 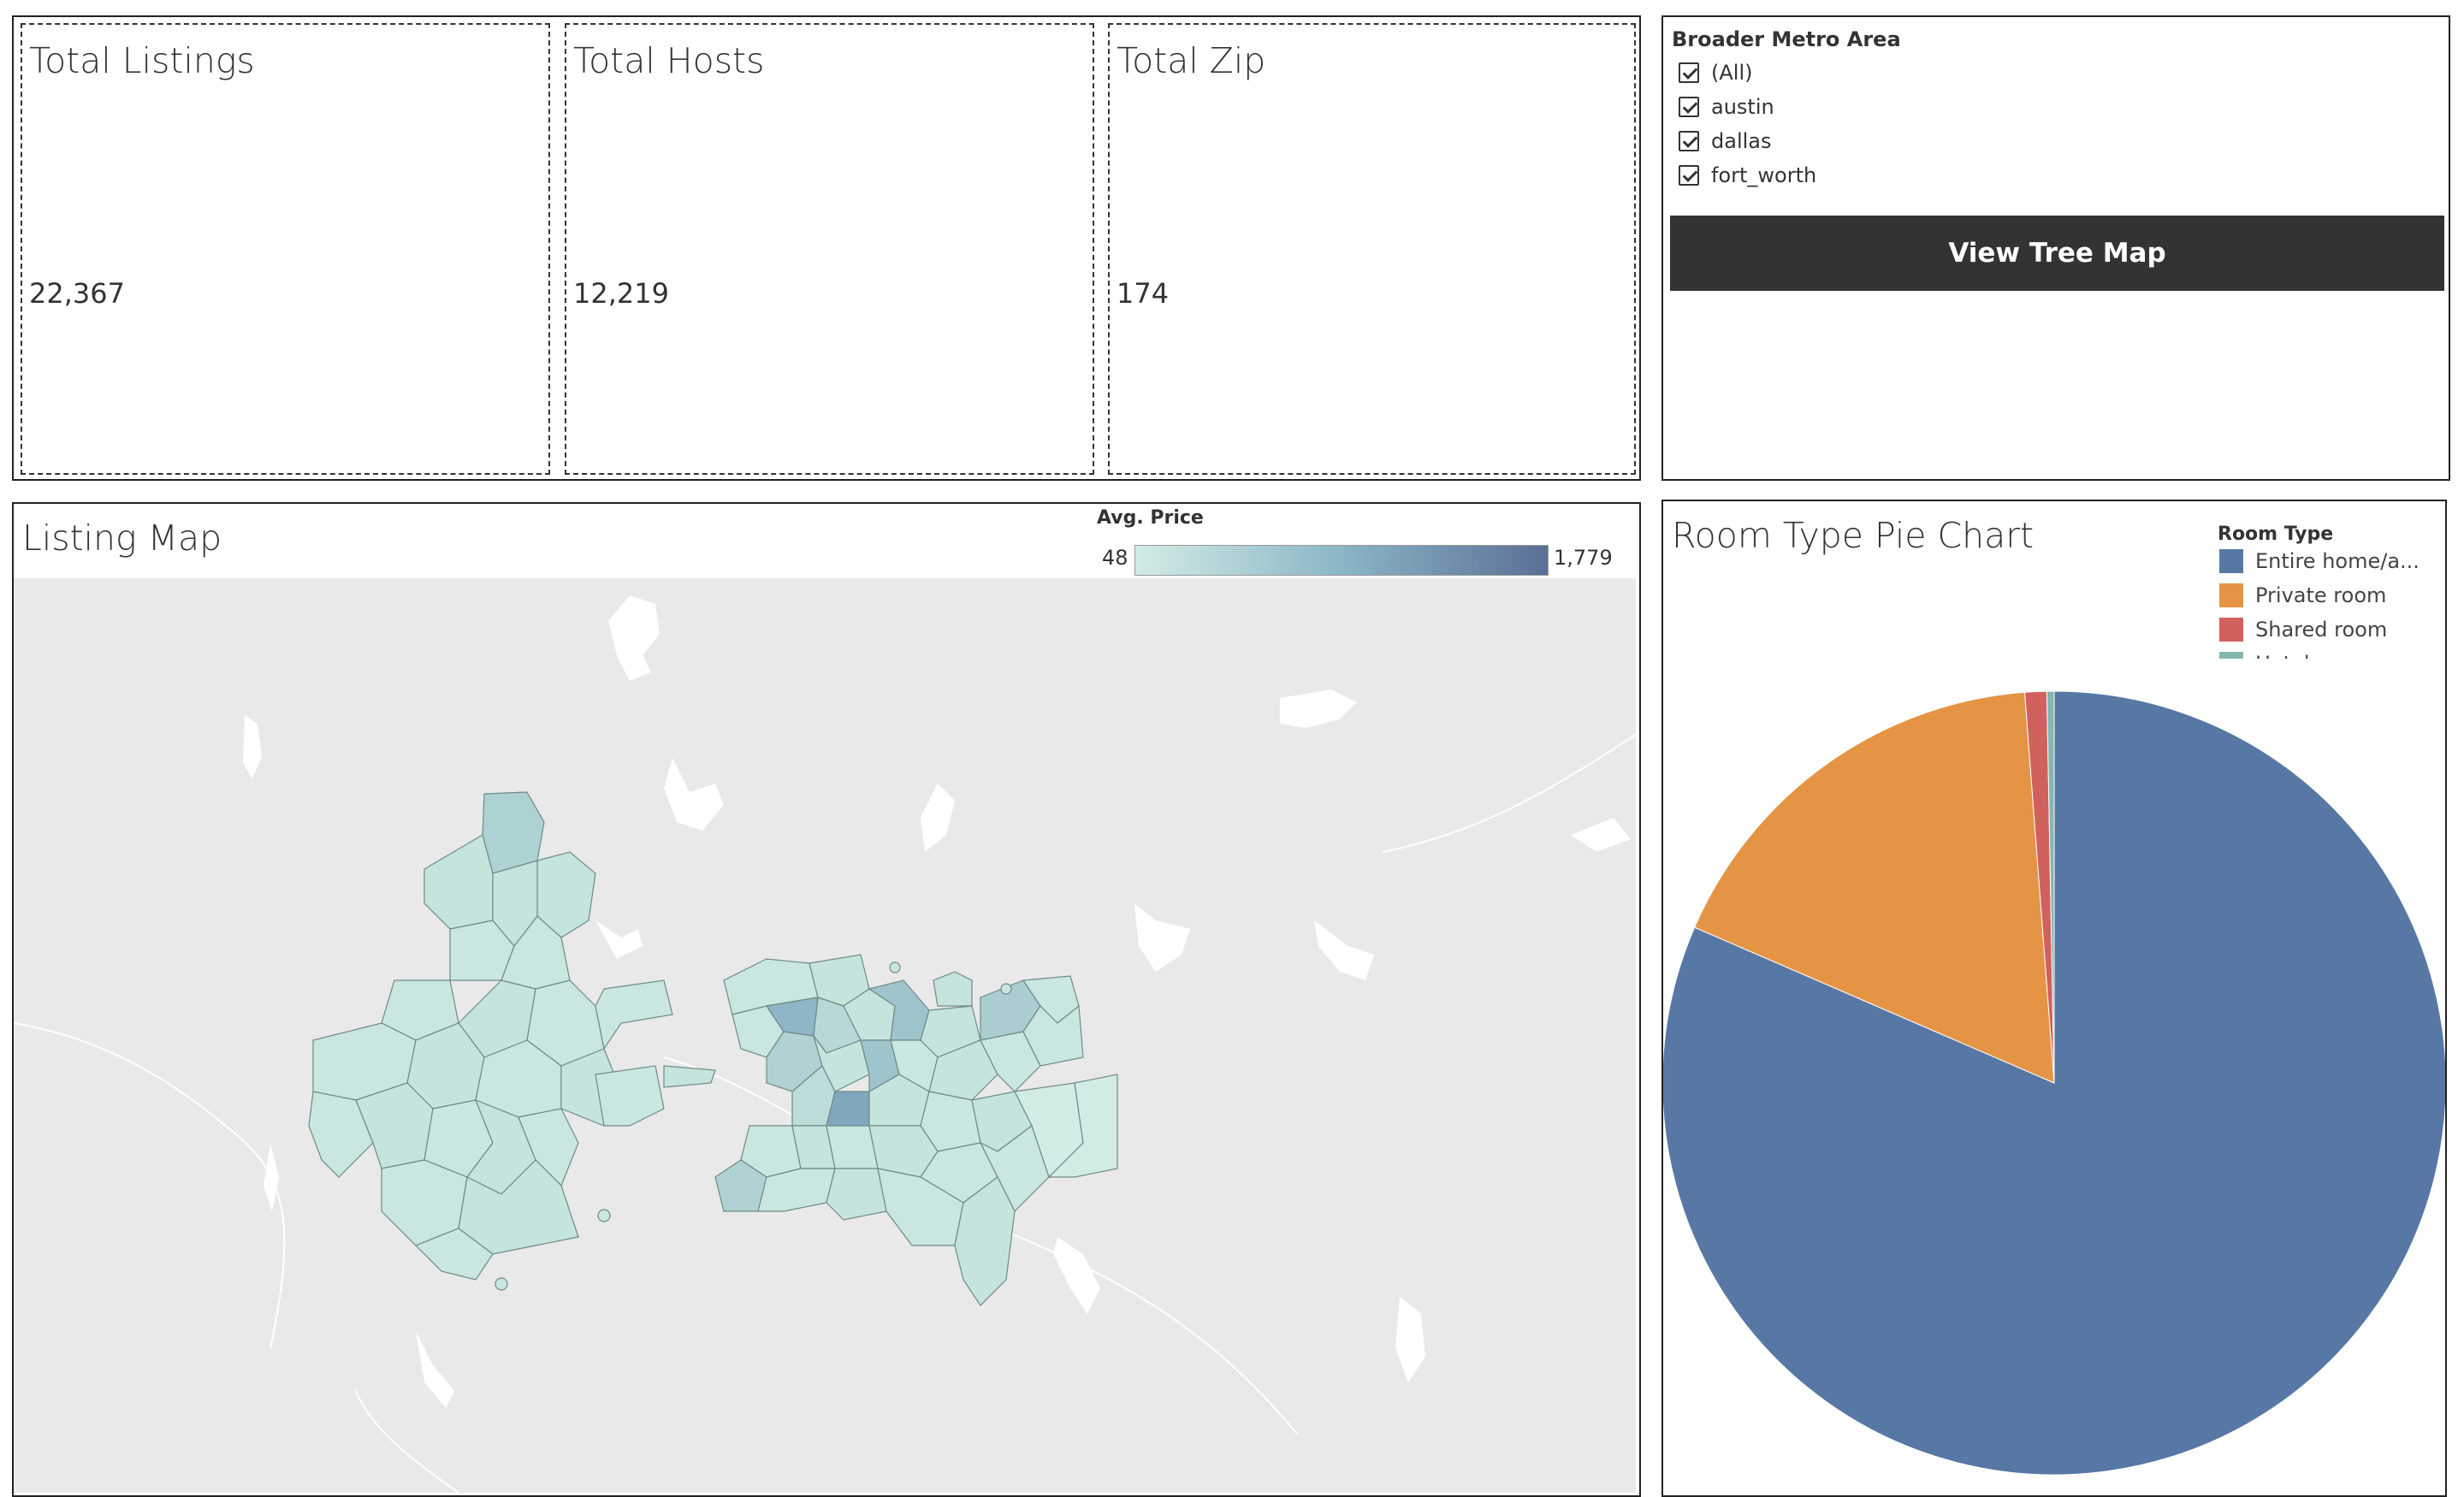 I want to click on filter-option-all: (All), so click(x=1715, y=73).